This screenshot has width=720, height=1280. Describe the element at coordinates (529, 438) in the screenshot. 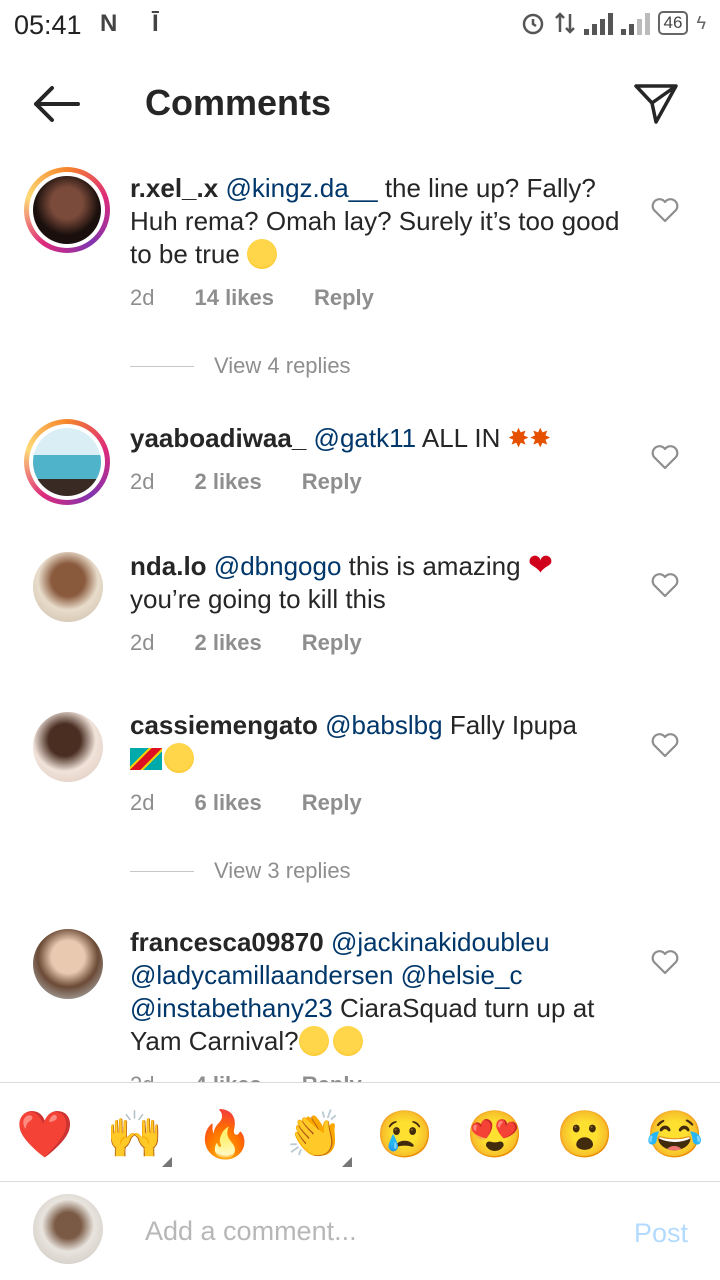

I see `collision-emoji-icon: ✸✸` at that location.